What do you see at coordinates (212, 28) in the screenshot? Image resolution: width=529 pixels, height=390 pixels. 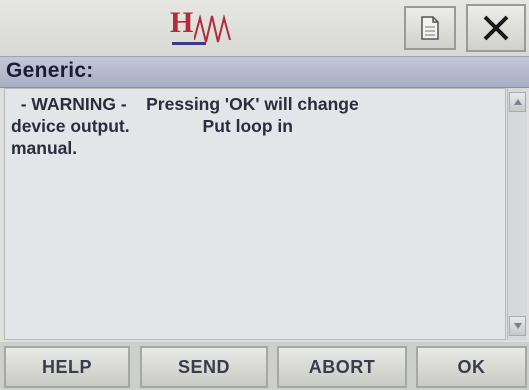 I see `logo-wave-icon` at bounding box center [212, 28].